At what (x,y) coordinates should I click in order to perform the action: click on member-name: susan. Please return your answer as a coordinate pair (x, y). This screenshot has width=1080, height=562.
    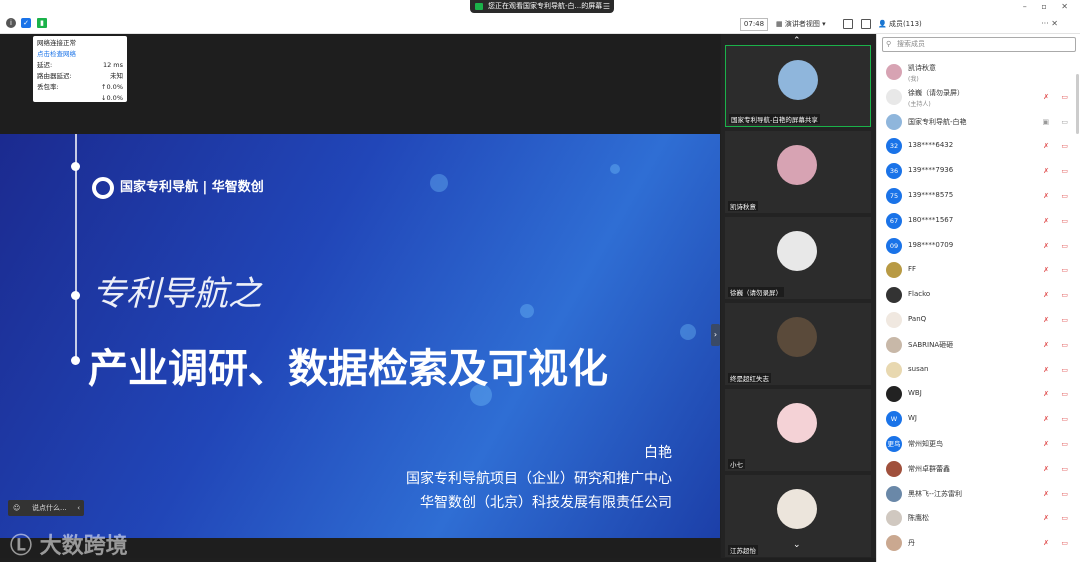
    Looking at the image, I should click on (918, 368).